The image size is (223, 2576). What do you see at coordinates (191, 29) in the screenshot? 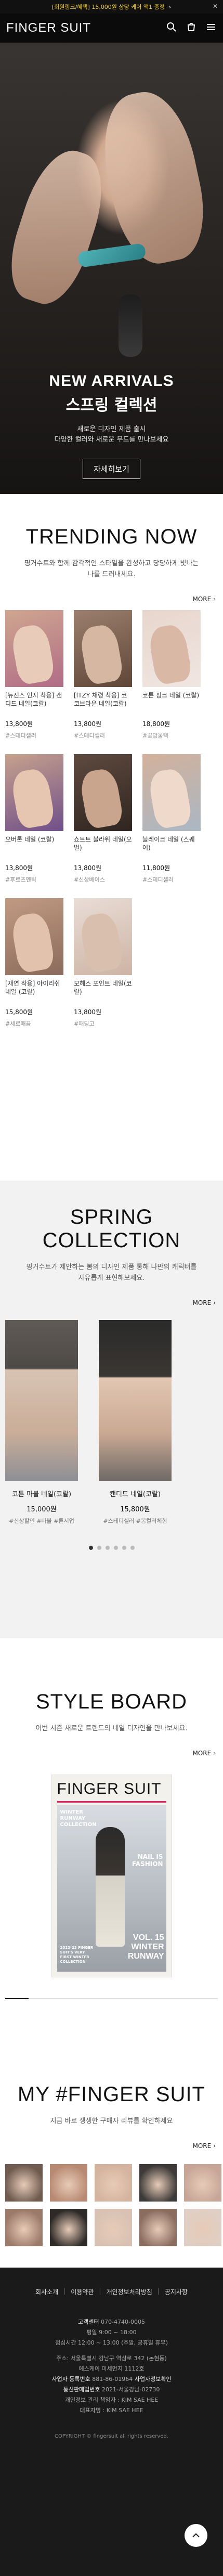
I see `cart-icon` at bounding box center [191, 29].